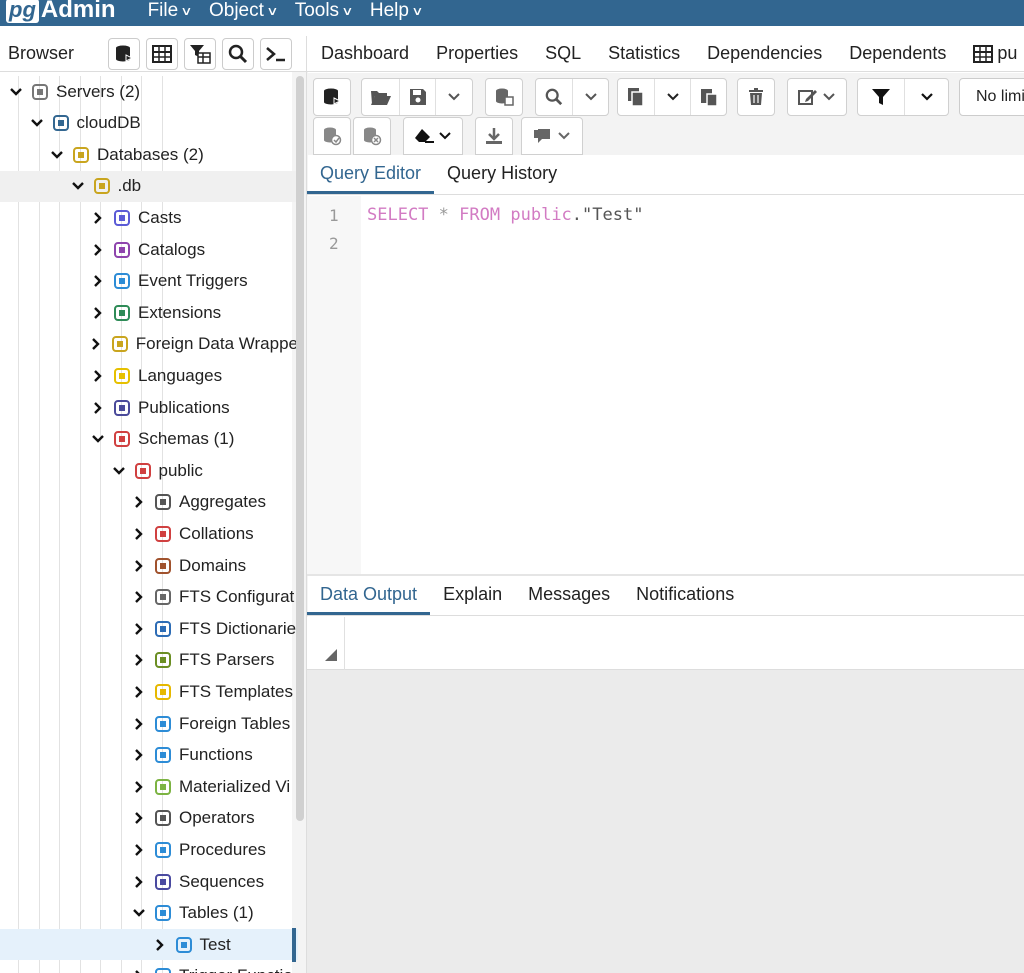 The image size is (1024, 973). I want to click on rollback-button, so click(372, 136).